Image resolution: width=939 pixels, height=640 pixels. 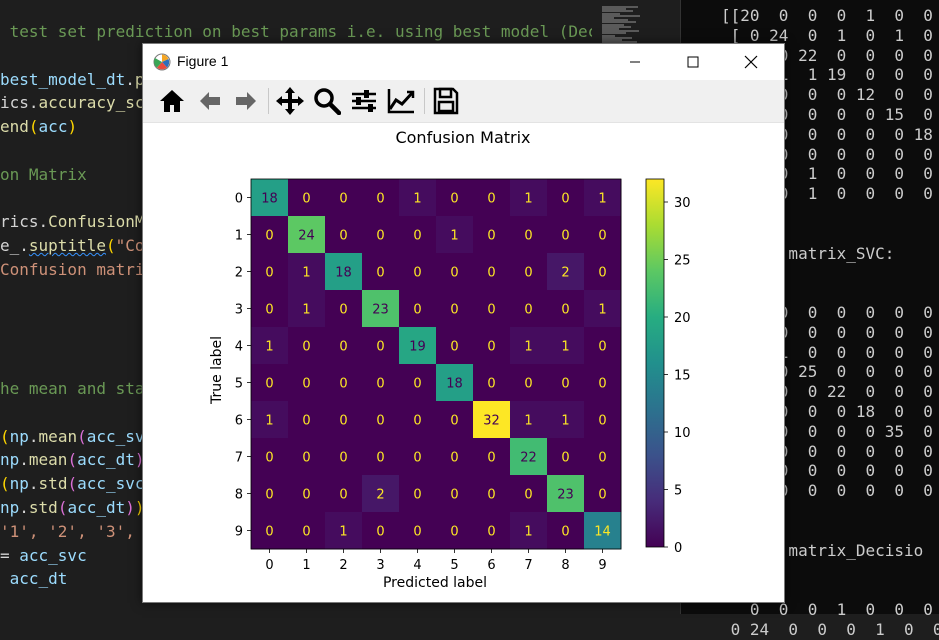 I want to click on x-tick-label: 1, so click(x=306, y=565).